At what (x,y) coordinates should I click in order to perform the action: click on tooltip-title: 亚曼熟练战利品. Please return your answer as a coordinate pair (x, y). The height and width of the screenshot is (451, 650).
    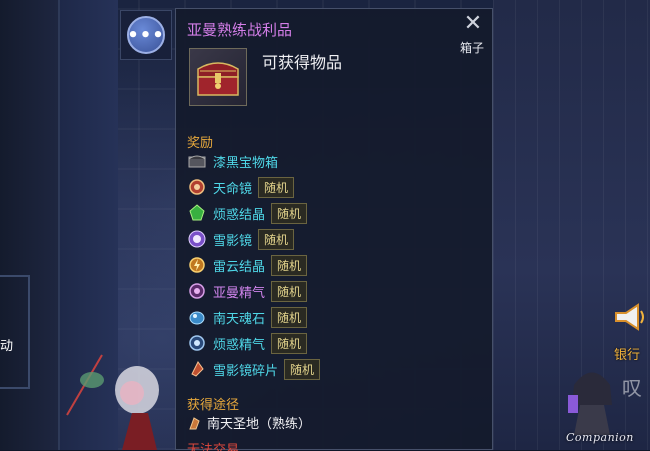
    Looking at the image, I should click on (240, 30).